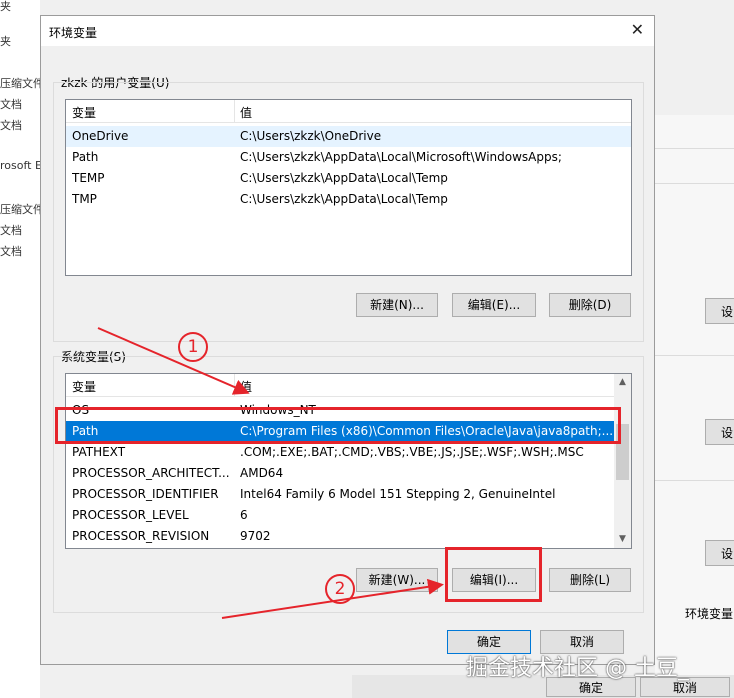 The image size is (734, 698). Describe the element at coordinates (340, 589) in the screenshot. I see `step-marker-2: 2` at that location.